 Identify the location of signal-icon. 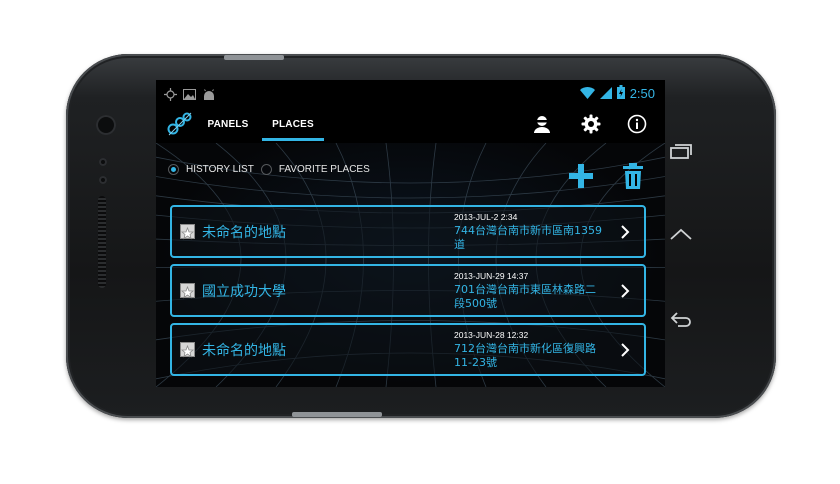
(605, 93).